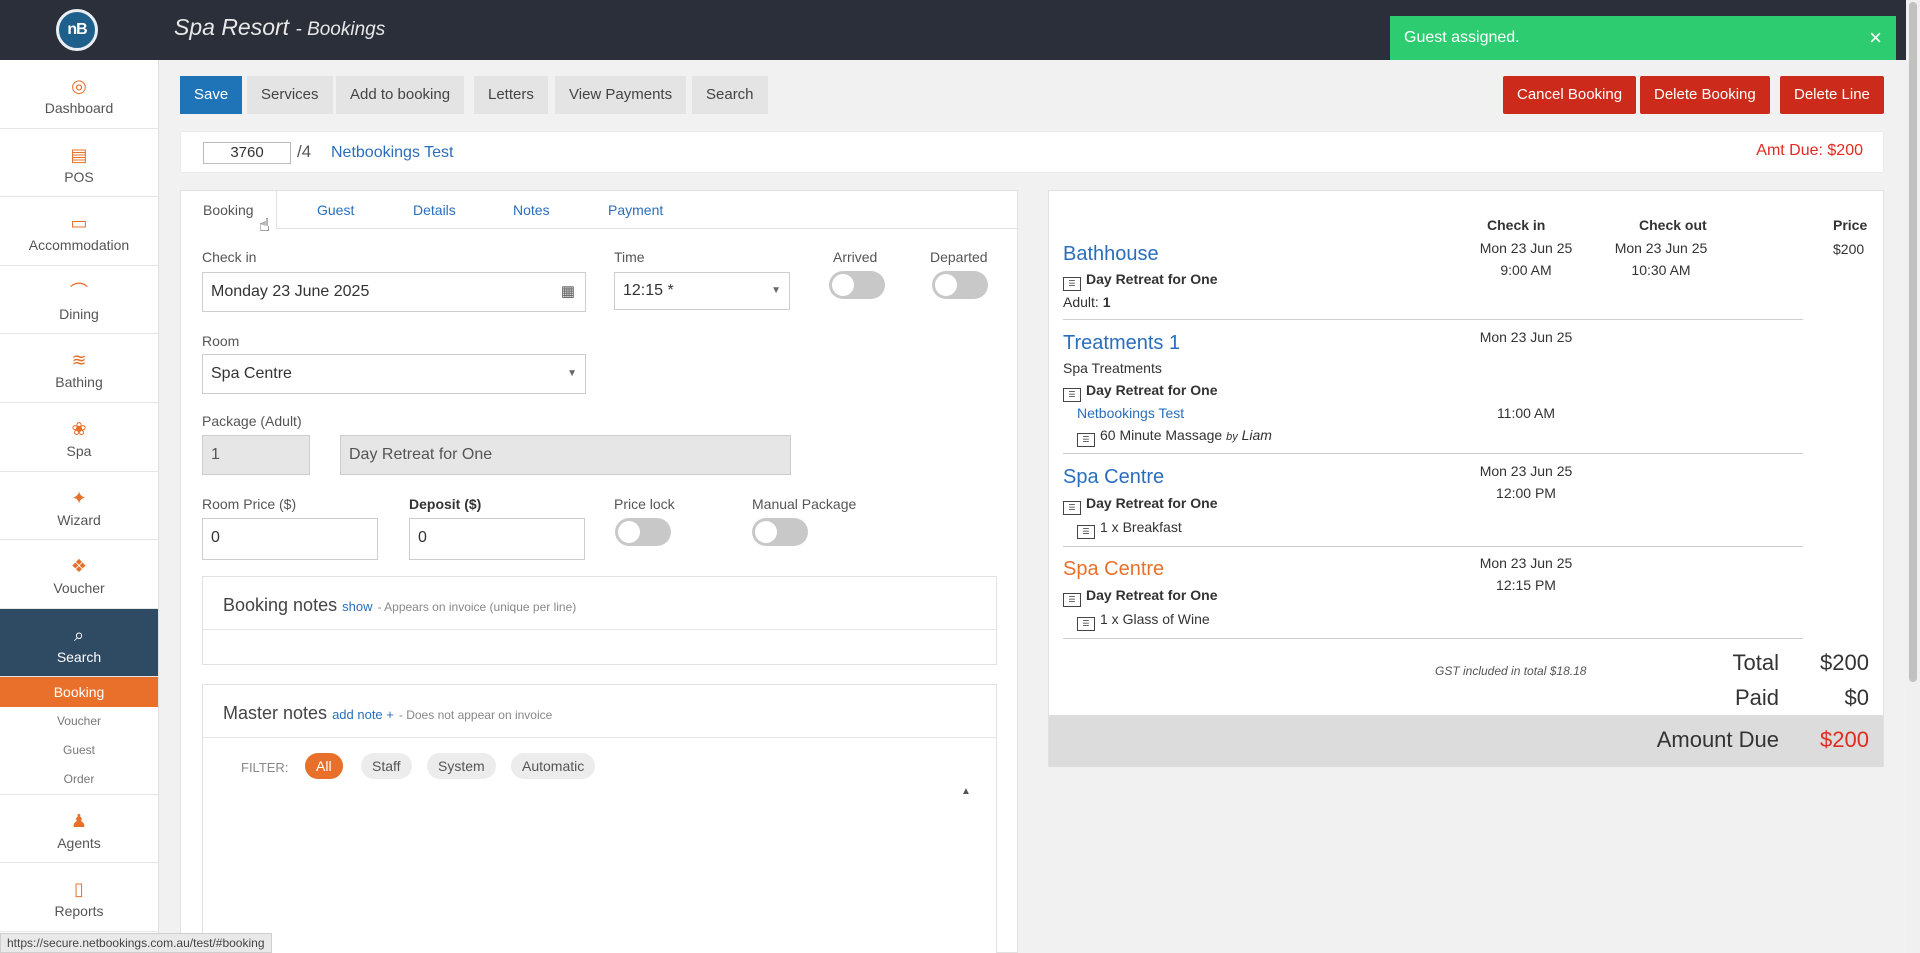 The image size is (1920, 953). Describe the element at coordinates (600, 210) in the screenshot. I see `tab-bar: Booking Guest Details Notes Payment` at that location.